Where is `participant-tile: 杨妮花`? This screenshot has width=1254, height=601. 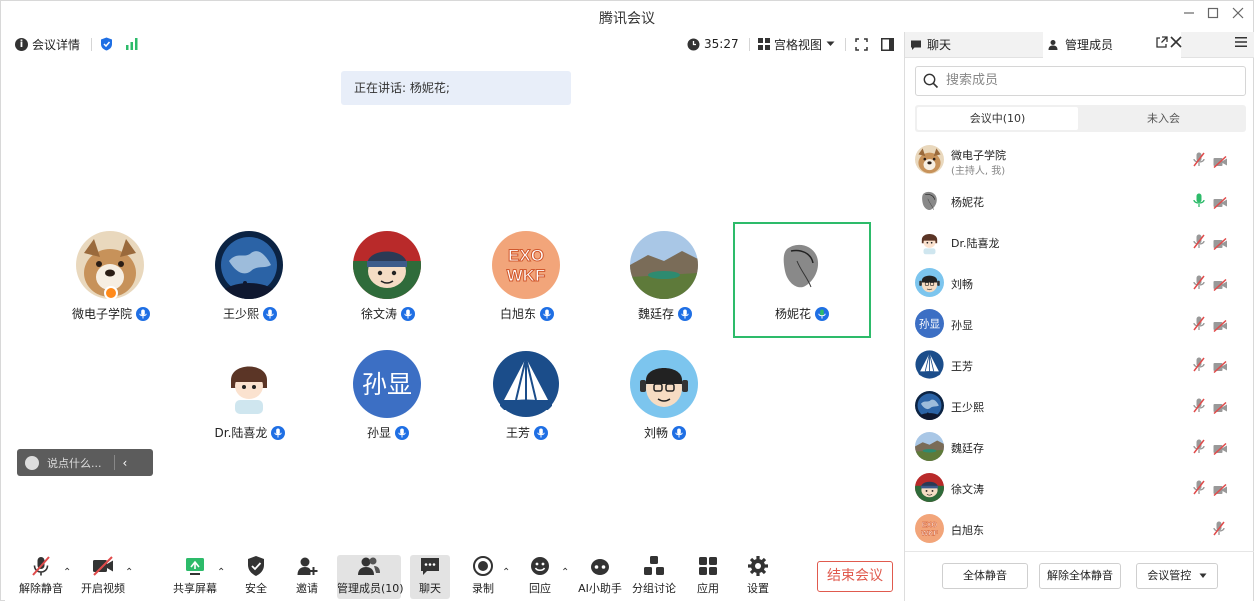
participant-tile: 杨妮花 is located at coordinates (802, 280).